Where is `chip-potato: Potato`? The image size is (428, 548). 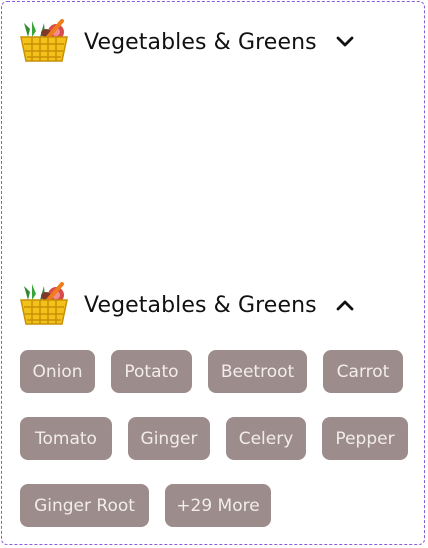
chip-potato: Potato is located at coordinates (151, 371).